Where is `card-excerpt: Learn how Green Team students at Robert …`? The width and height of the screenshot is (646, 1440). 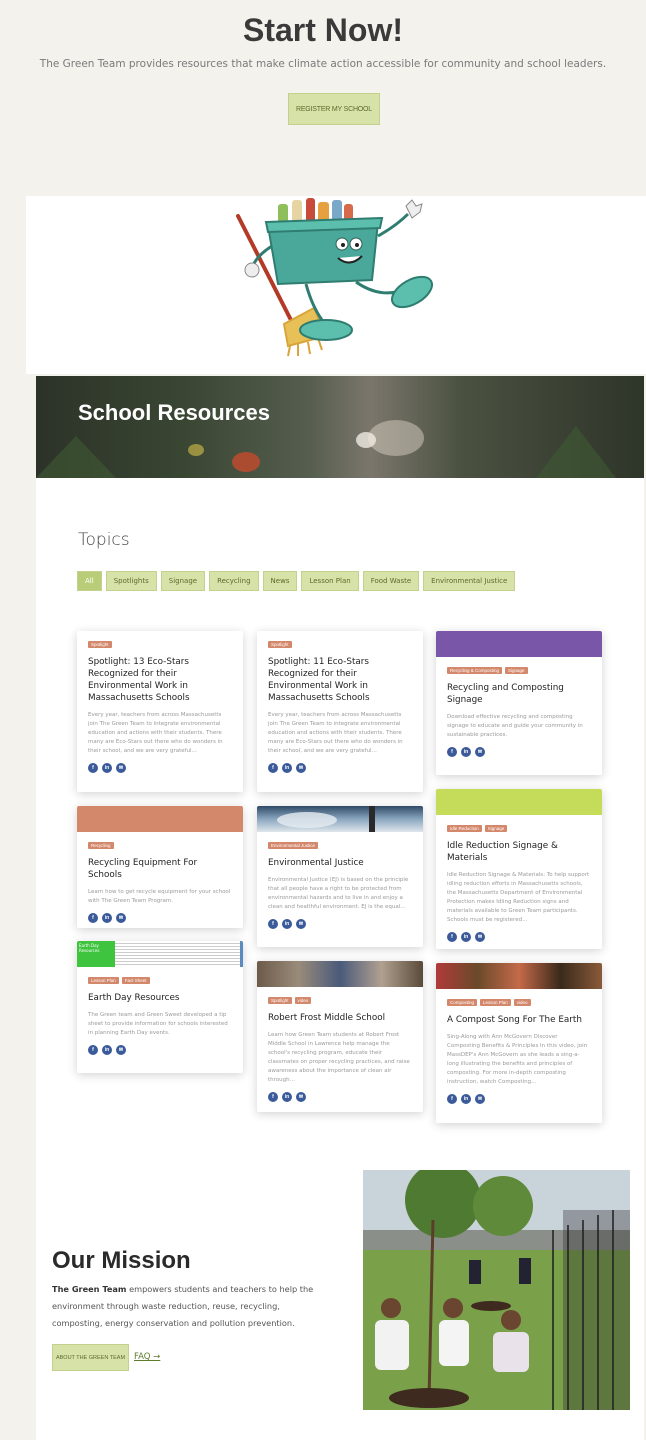 card-excerpt: Learn how Green Team students at Robert … is located at coordinates (339, 1057).